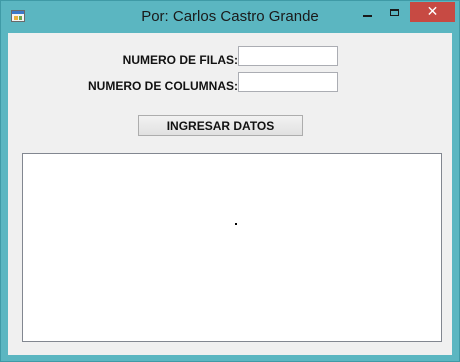 This screenshot has height=362, width=460. What do you see at coordinates (230, 17) in the screenshot?
I see `title-bar: Por: Carlos Castro Grande ✕` at bounding box center [230, 17].